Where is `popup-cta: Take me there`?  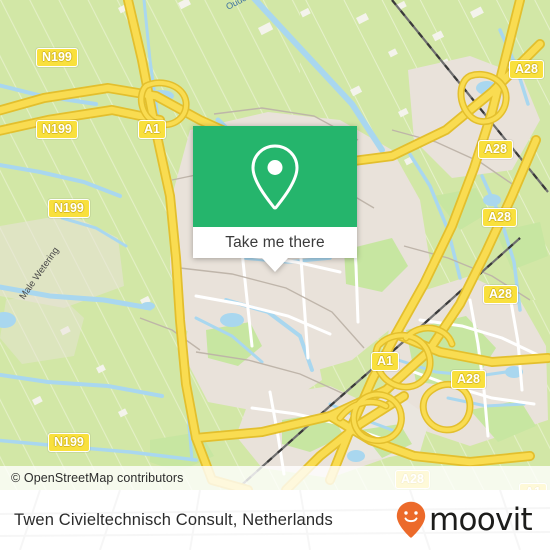 popup-cta: Take me there is located at coordinates (275, 249).